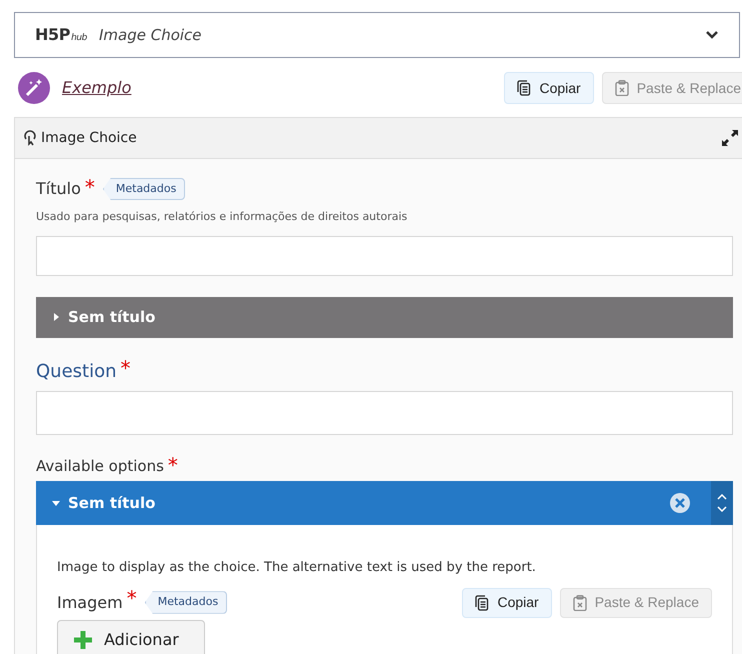 The height and width of the screenshot is (654, 742). Describe the element at coordinates (384, 503) in the screenshot. I see `option-header: Sem título` at that location.